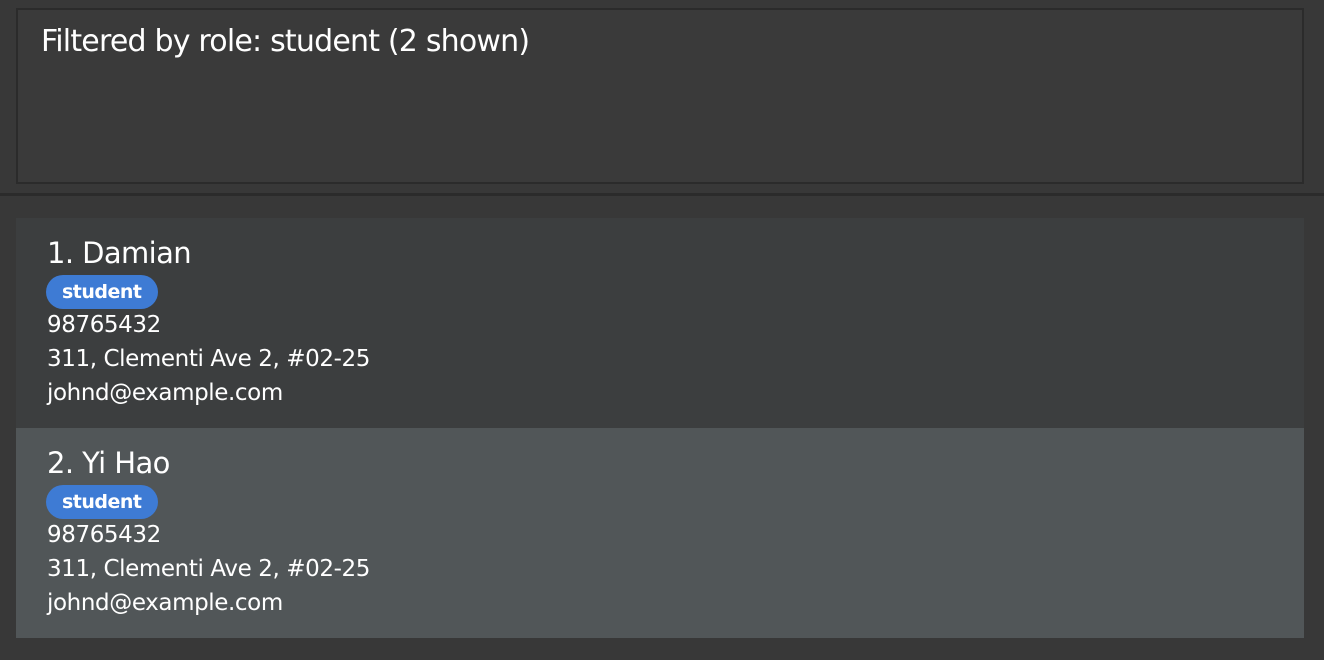 The height and width of the screenshot is (660, 1324). What do you see at coordinates (108, 463) in the screenshot?
I see `person-name: 2. Yi Hao` at bounding box center [108, 463].